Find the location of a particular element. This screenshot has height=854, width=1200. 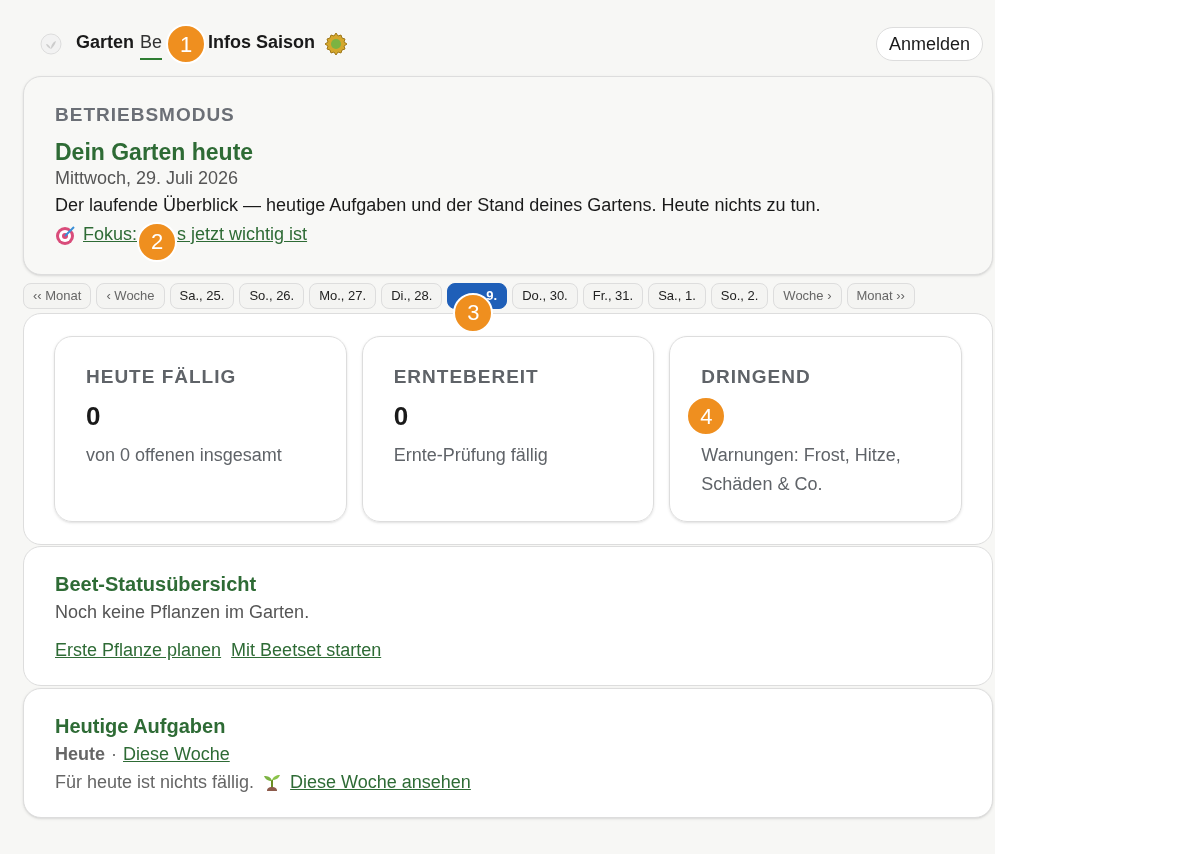

day-chip: Fr., 31. is located at coordinates (613, 295).